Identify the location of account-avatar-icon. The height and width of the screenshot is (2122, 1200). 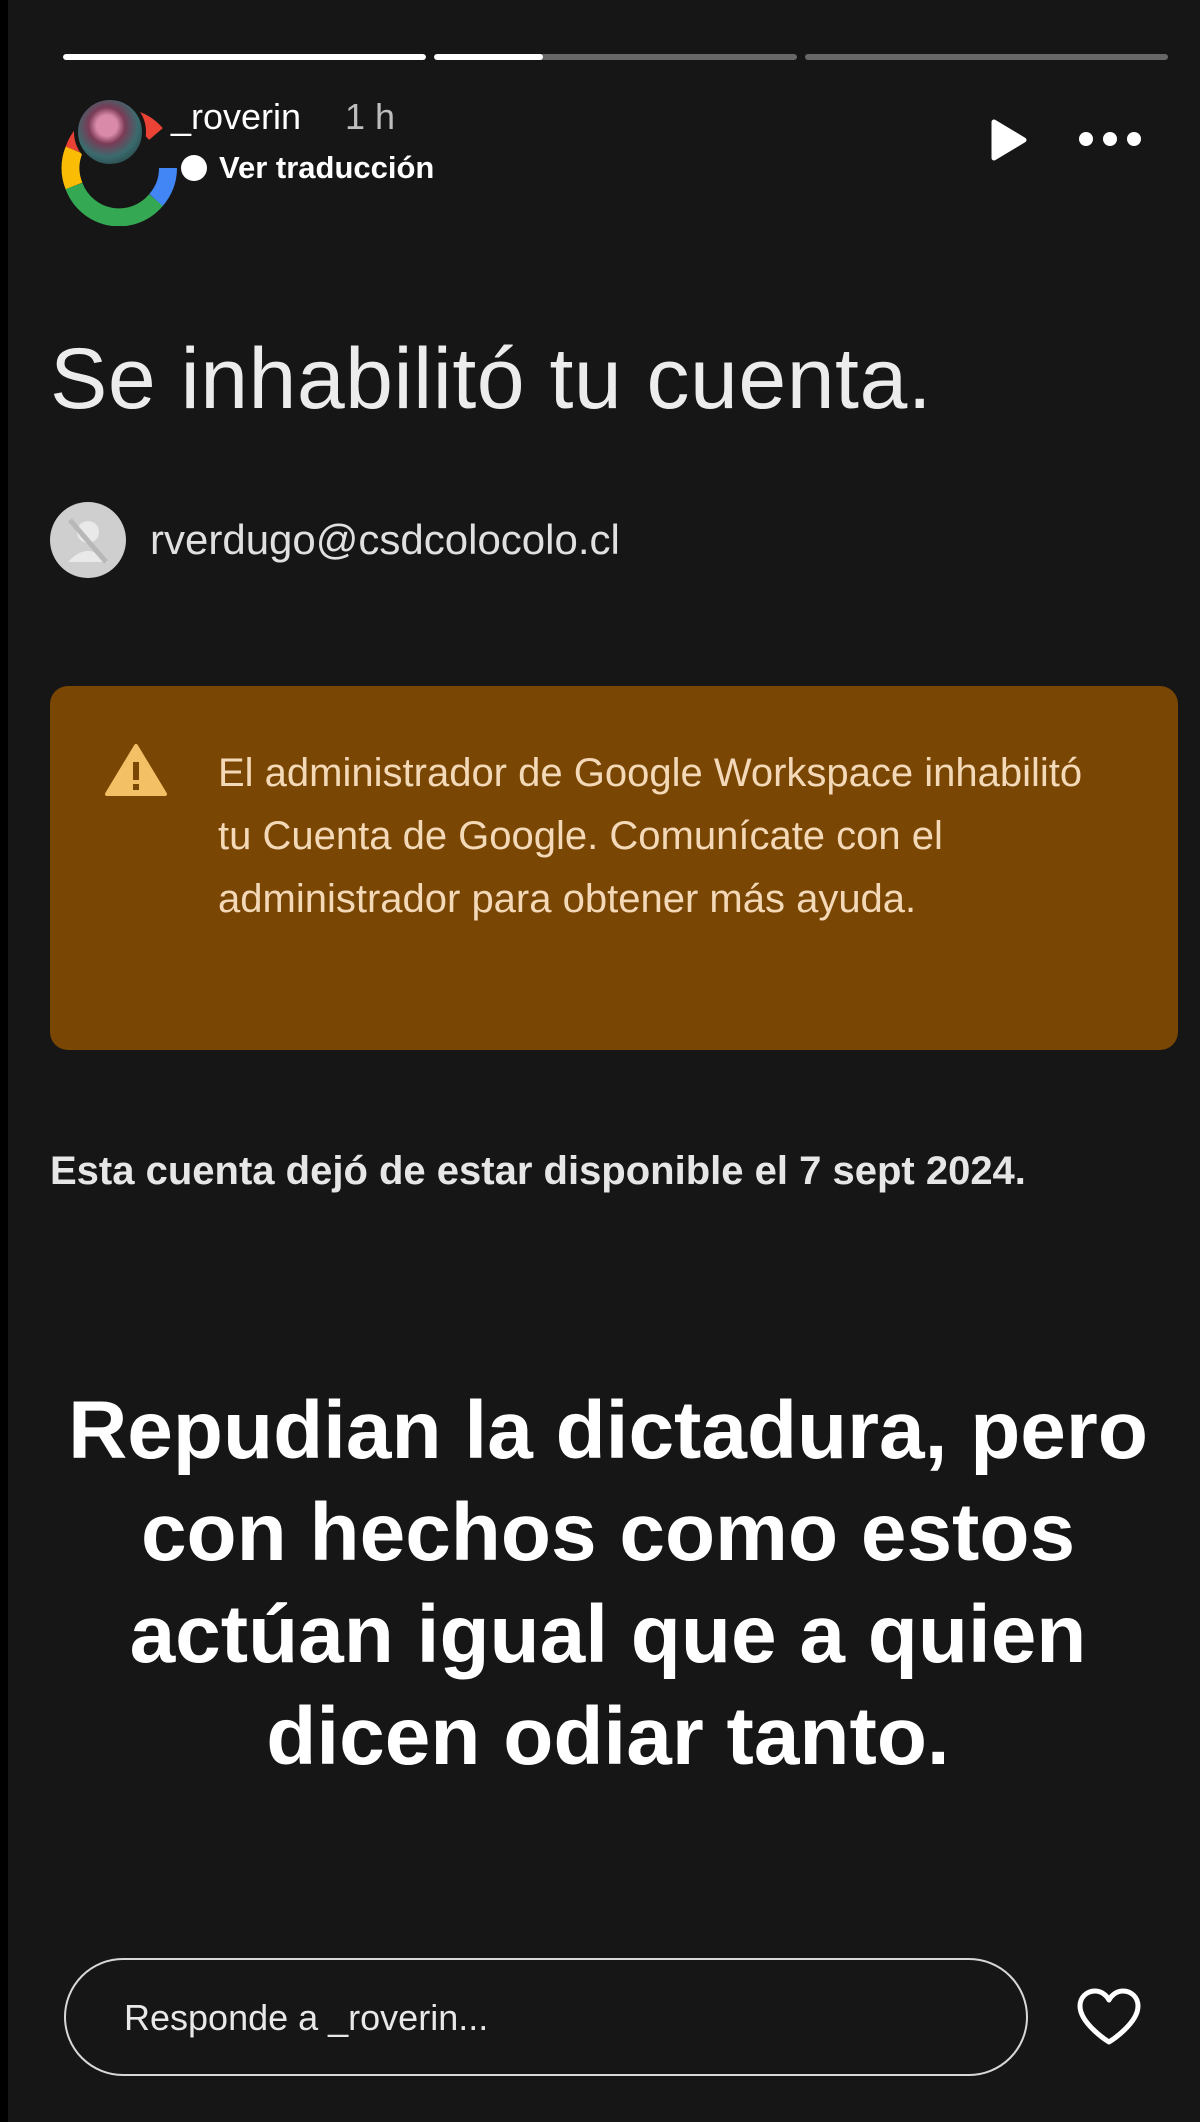
(88, 540).